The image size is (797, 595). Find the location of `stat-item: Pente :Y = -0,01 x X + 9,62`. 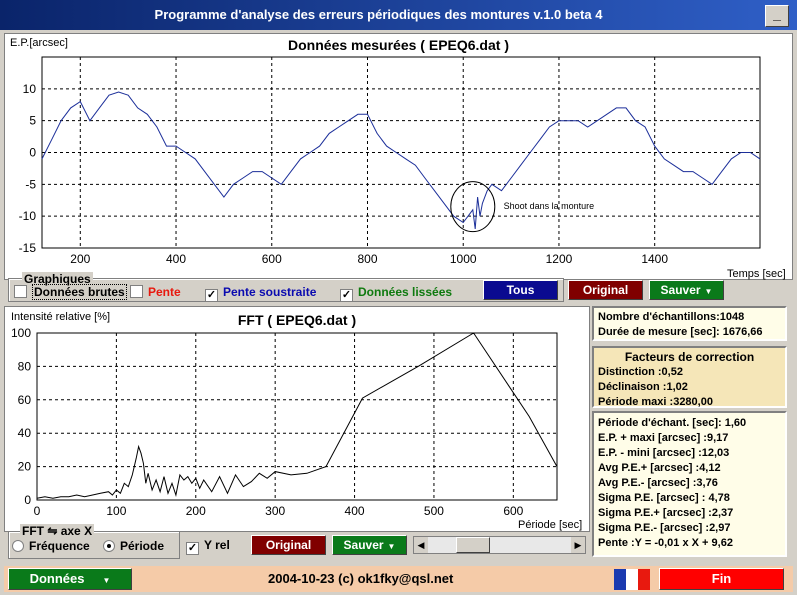

stat-item: Pente :Y = -0,01 x X + 9,62 is located at coordinates (665, 543).